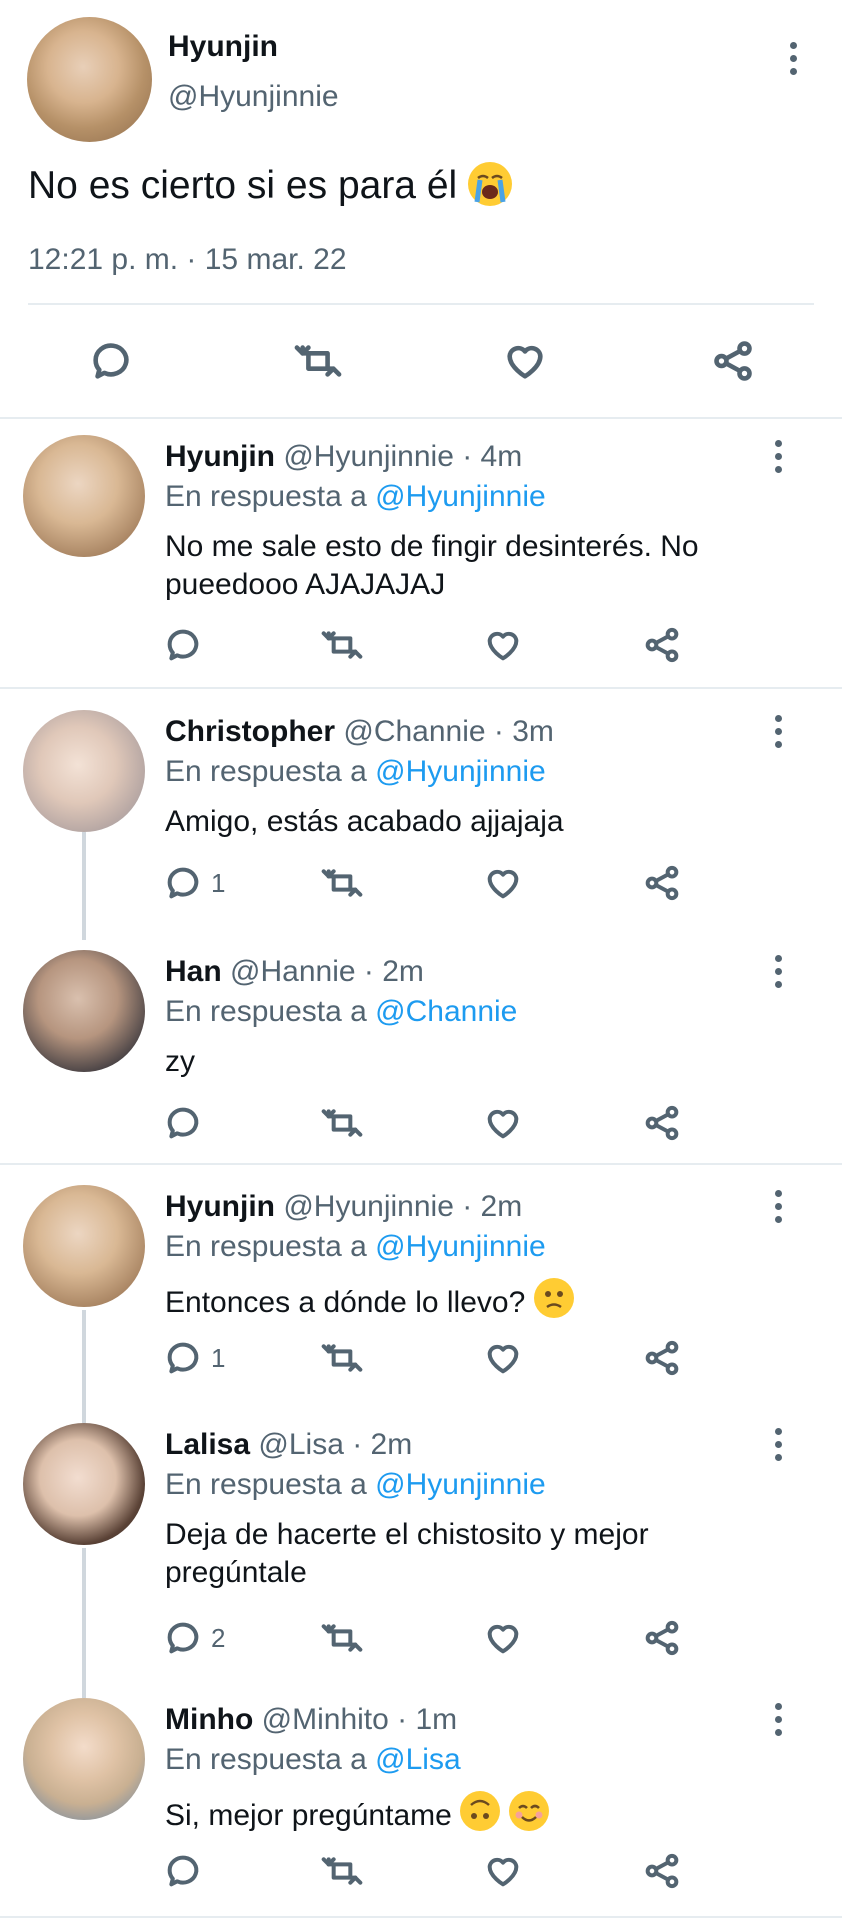 The image size is (842, 1920). I want to click on reply-context: En respuesta a @Lisa, so click(313, 1759).